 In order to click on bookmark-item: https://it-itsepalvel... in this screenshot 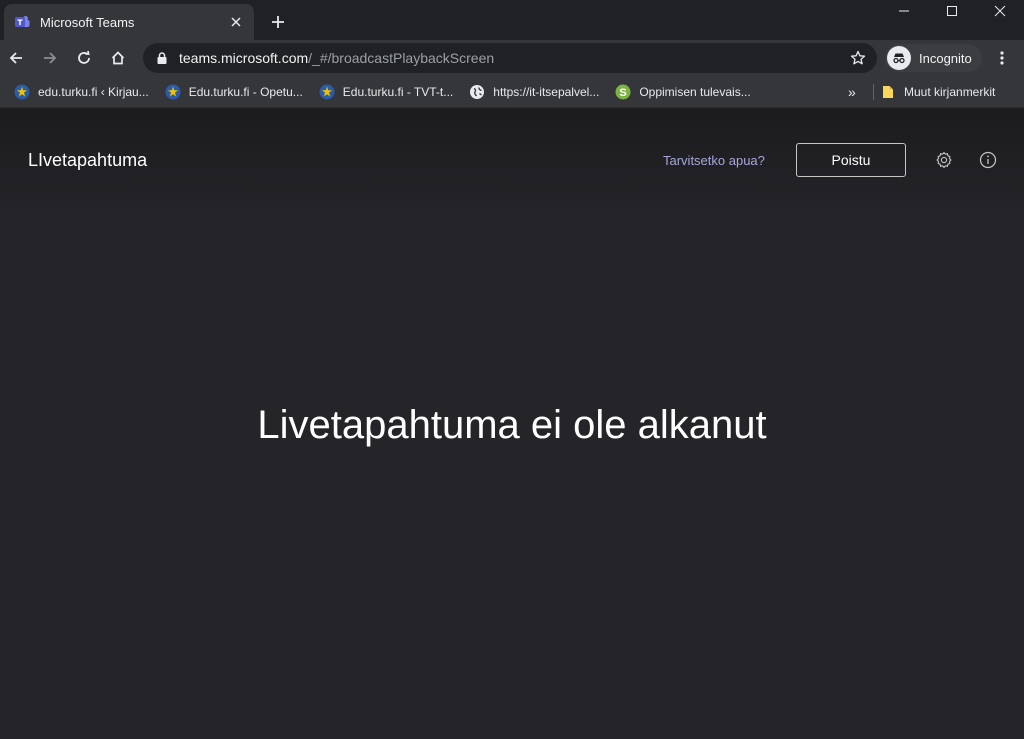, I will do `click(534, 92)`.